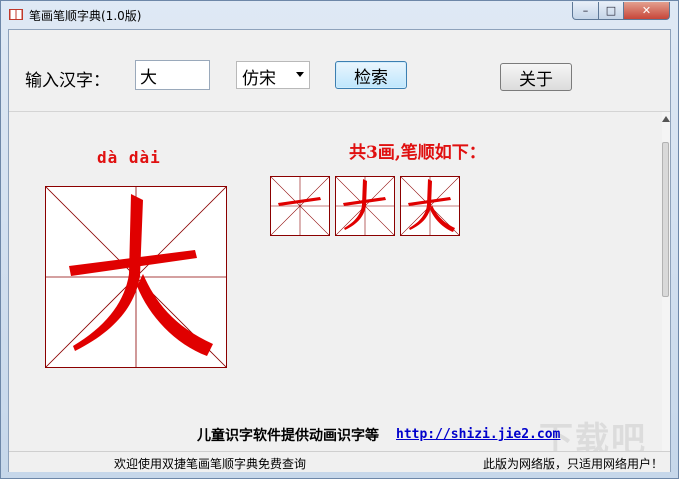  What do you see at coordinates (288, 436) in the screenshot?
I see `promo-text: 儿童识字软件提供动画识字等` at bounding box center [288, 436].